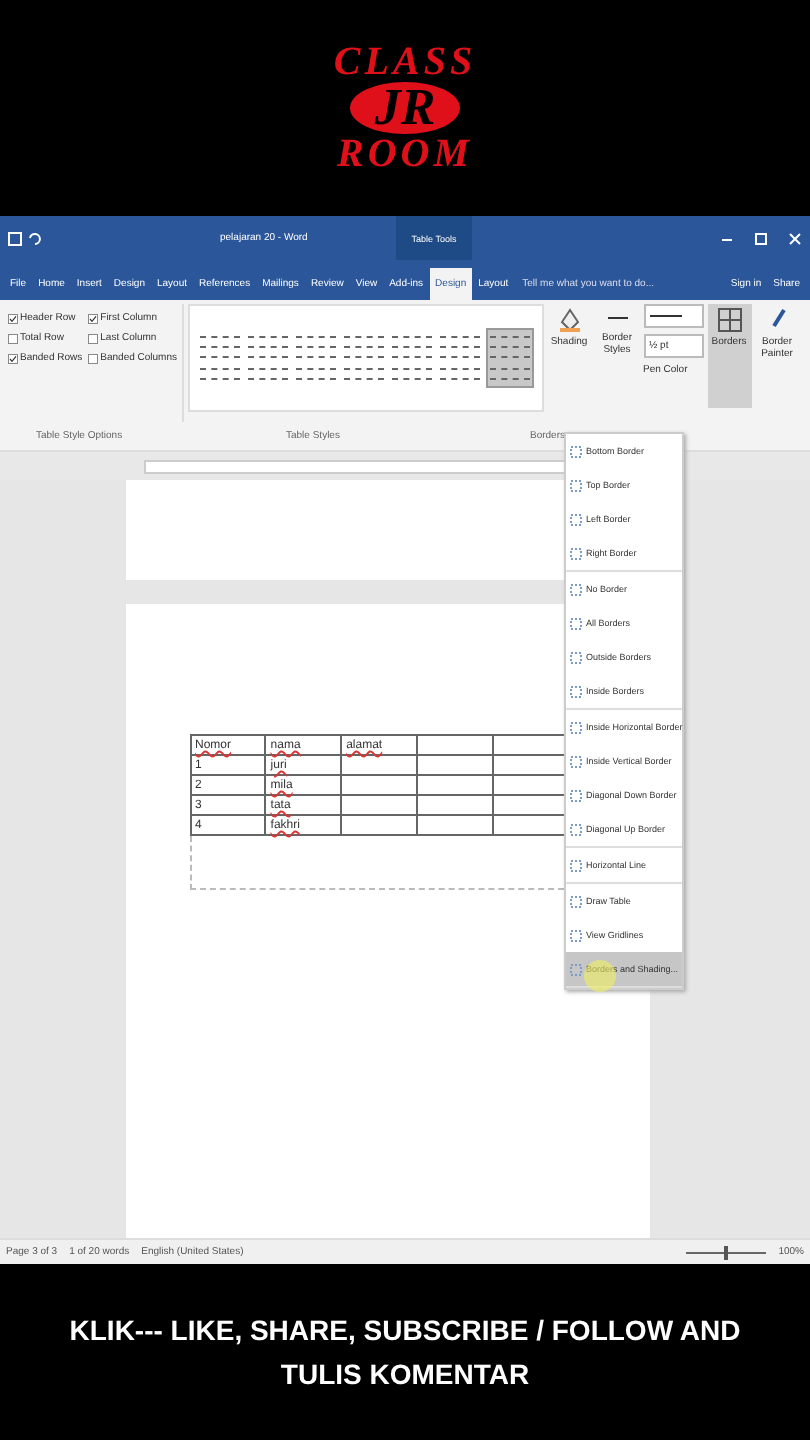 This screenshot has height=1440, width=810. What do you see at coordinates (726, 1252) in the screenshot?
I see `zoom-slider` at bounding box center [726, 1252].